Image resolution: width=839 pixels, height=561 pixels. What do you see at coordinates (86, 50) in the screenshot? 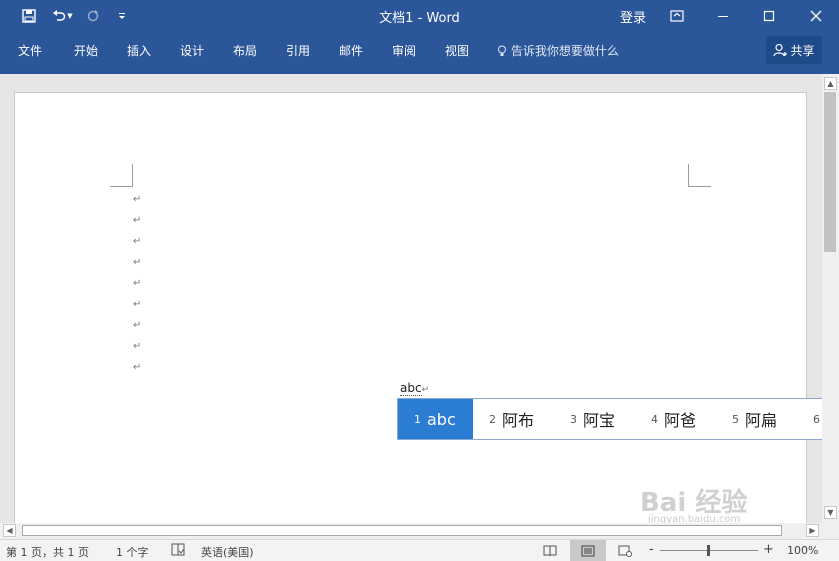
I see `tab-home: 开始` at bounding box center [86, 50].